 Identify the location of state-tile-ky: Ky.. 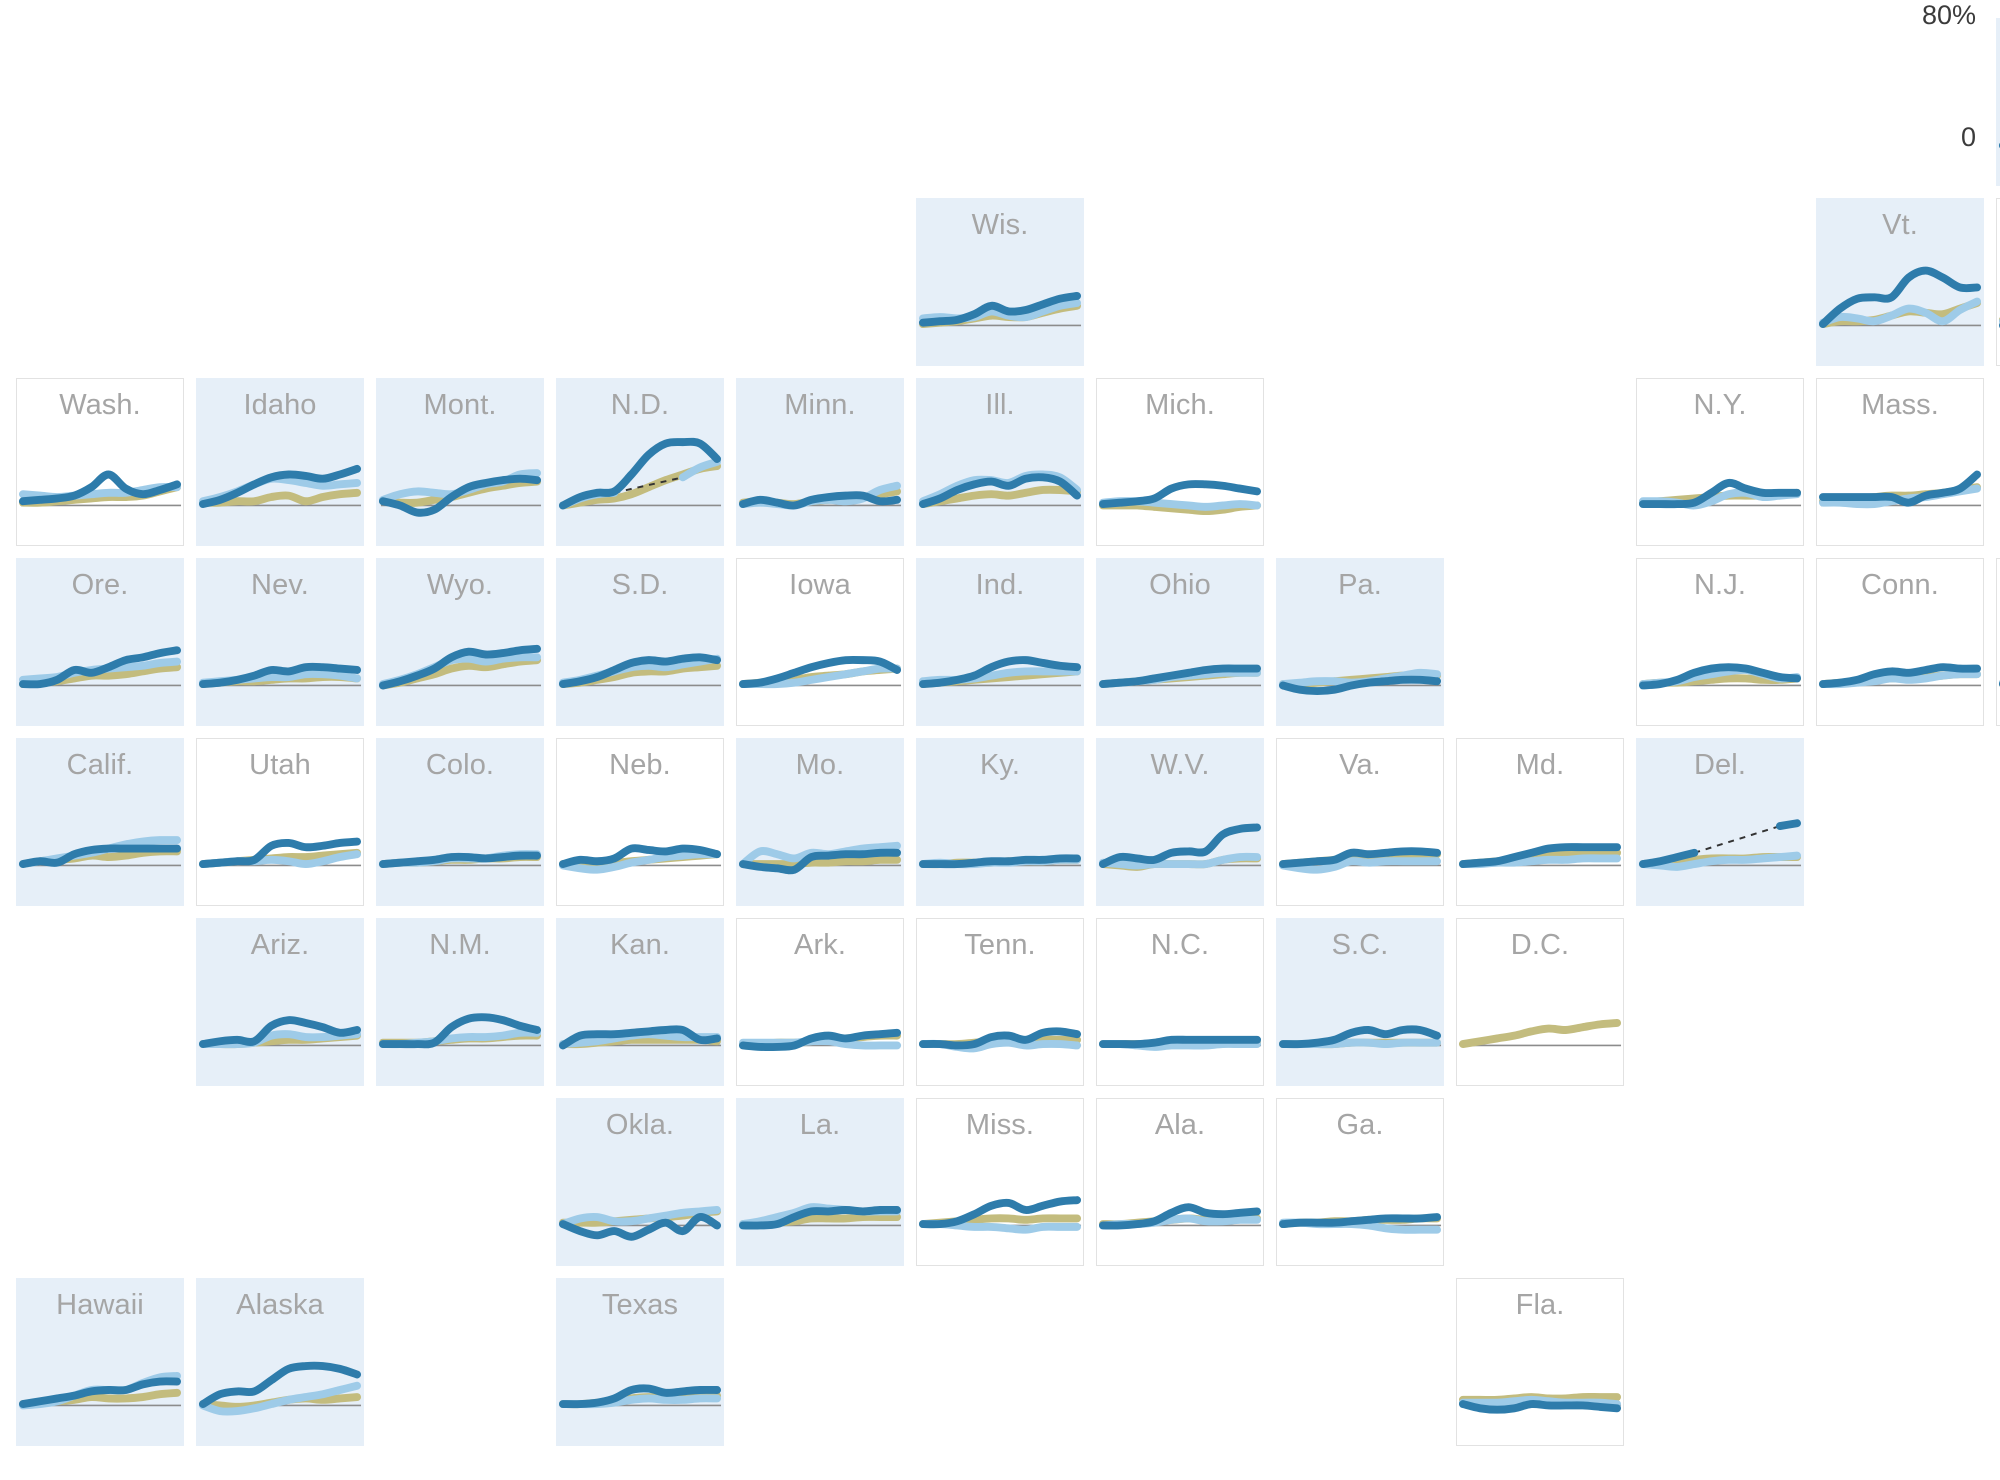
(1000, 822).